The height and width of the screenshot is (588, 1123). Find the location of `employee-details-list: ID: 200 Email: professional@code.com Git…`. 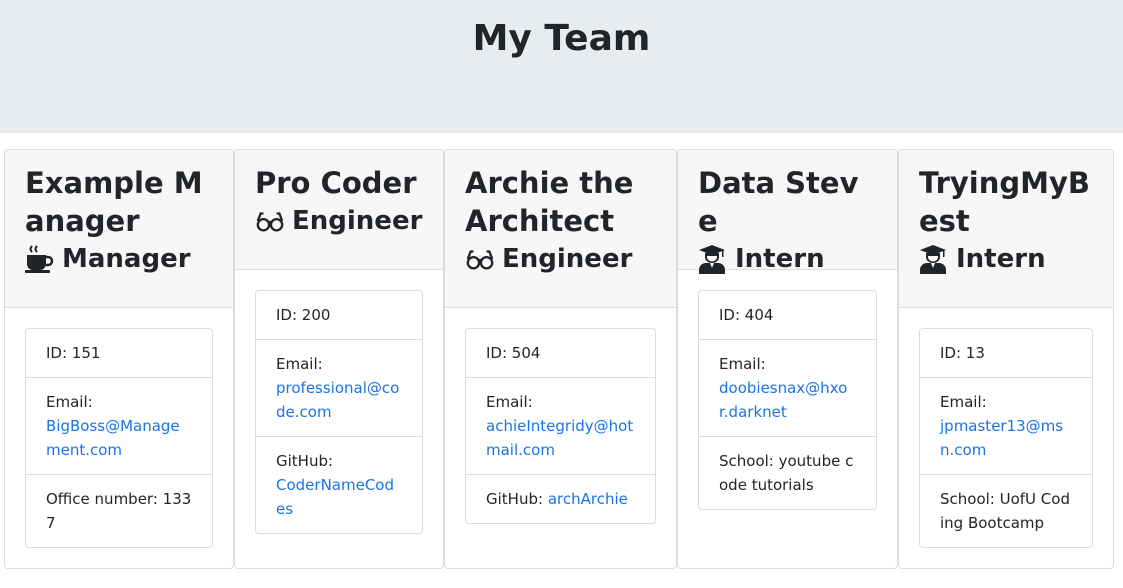

employee-details-list: ID: 200 Email: professional@code.com Git… is located at coordinates (339, 412).